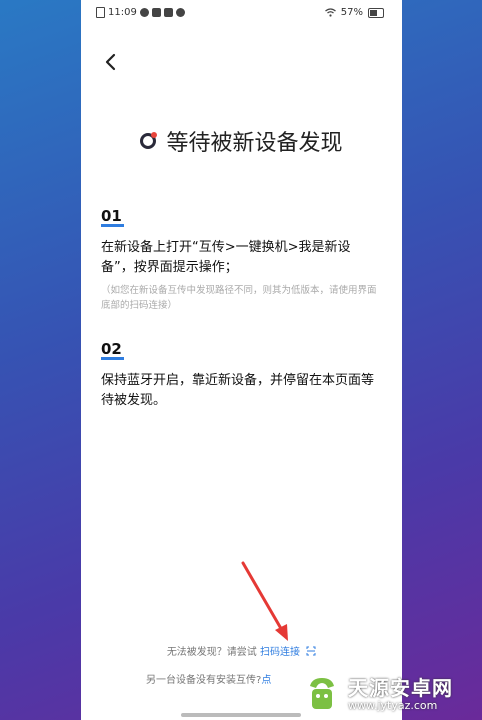  Describe the element at coordinates (400, 687) in the screenshot. I see `watermark-title: 天源安卓网` at that location.